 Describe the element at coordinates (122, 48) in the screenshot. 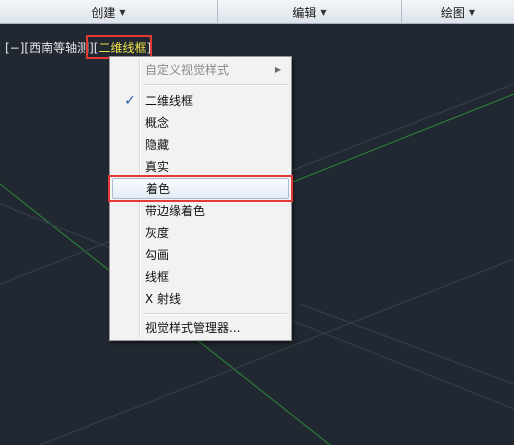

I see `visual-style-control: 二维线框` at that location.